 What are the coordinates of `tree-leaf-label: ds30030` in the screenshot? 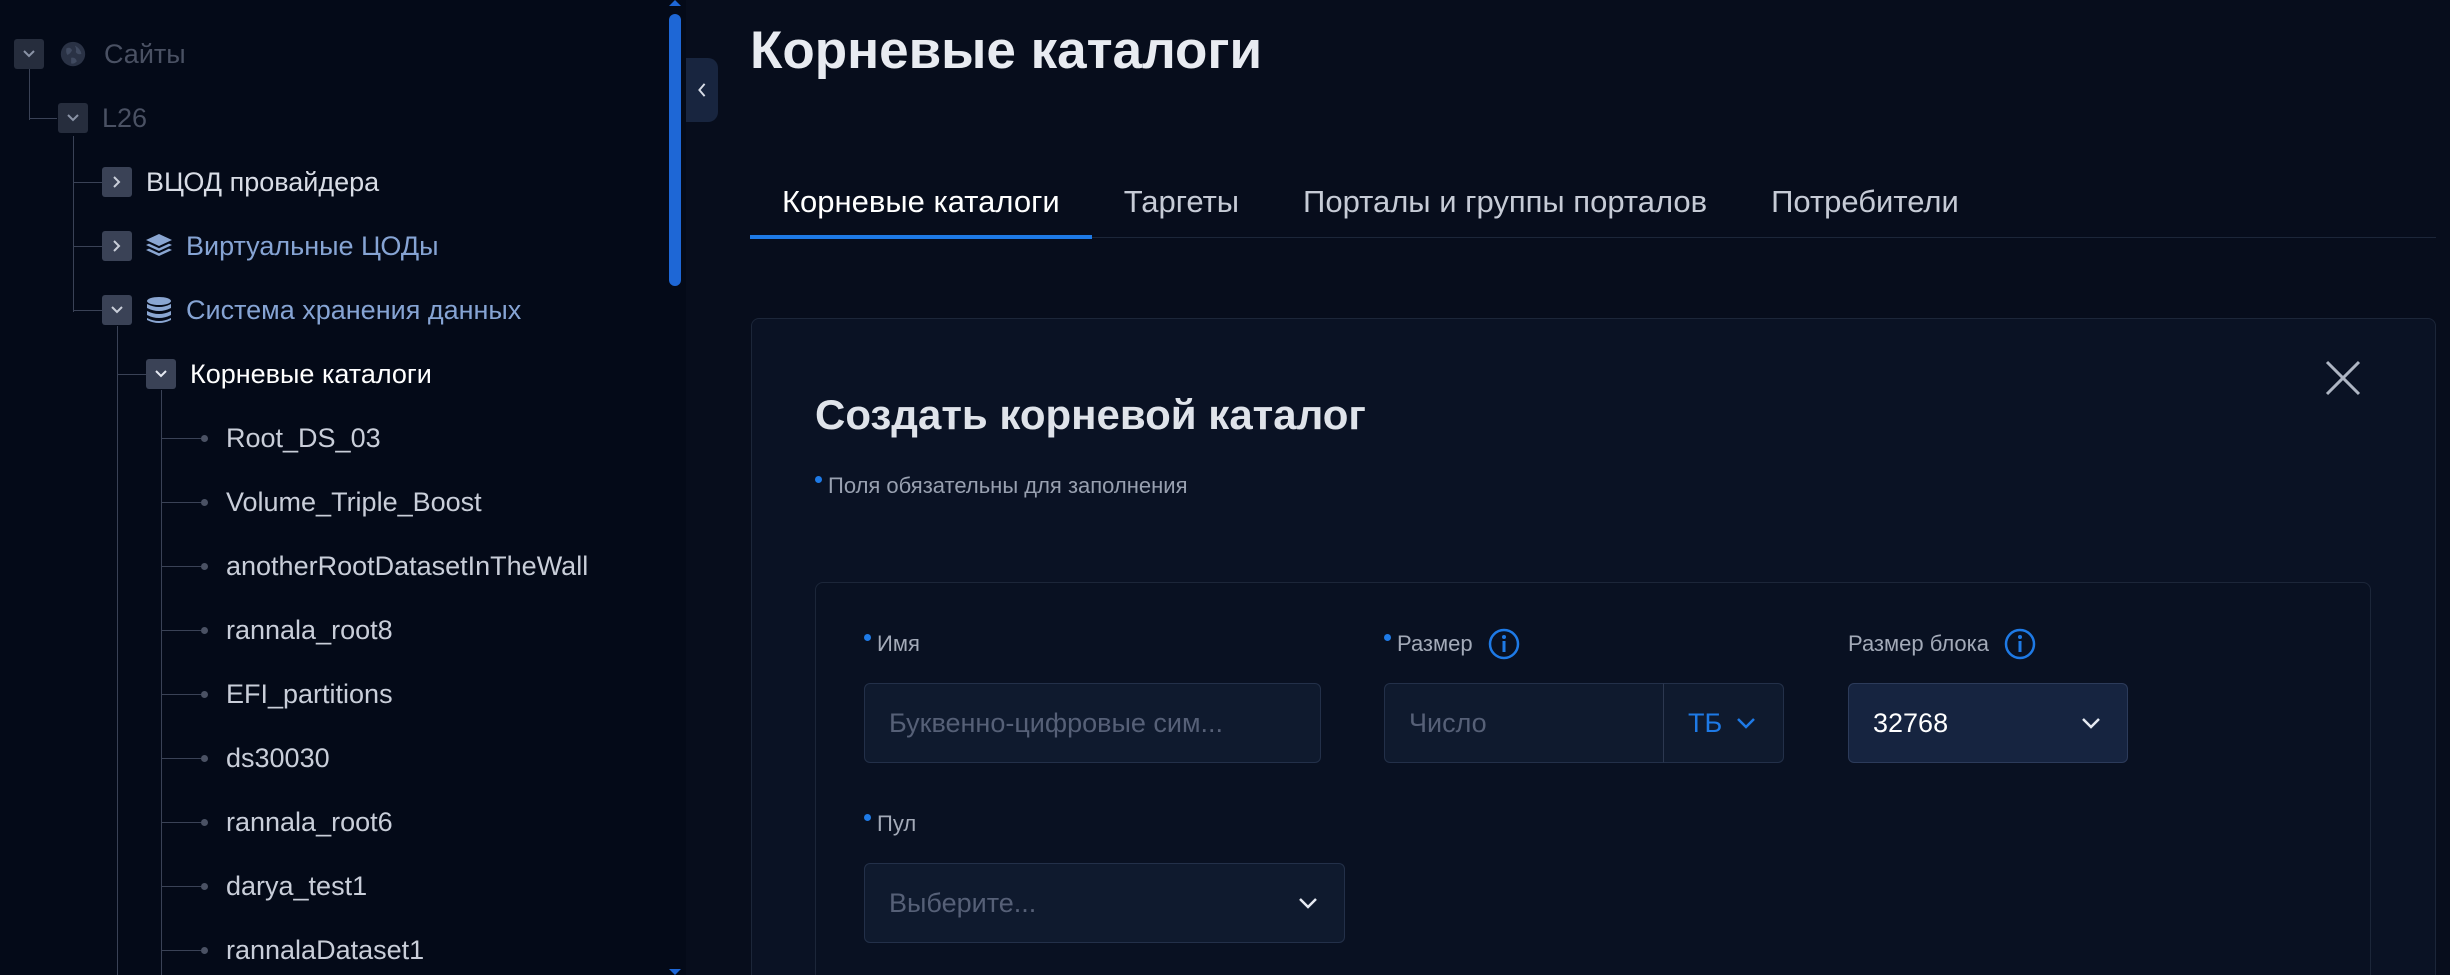 It's located at (278, 757).